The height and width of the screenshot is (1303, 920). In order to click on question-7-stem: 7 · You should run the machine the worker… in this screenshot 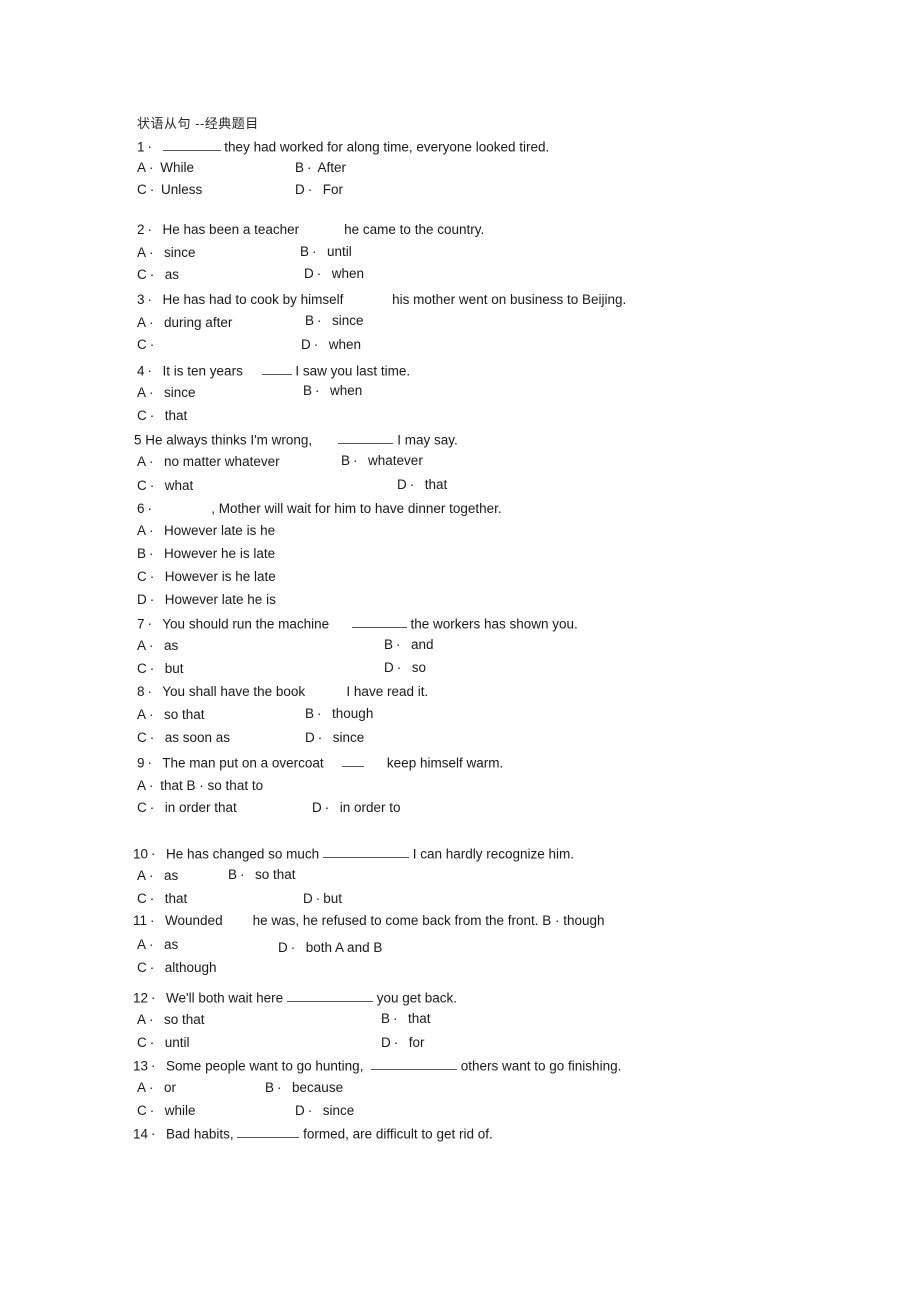, I will do `click(357, 623)`.